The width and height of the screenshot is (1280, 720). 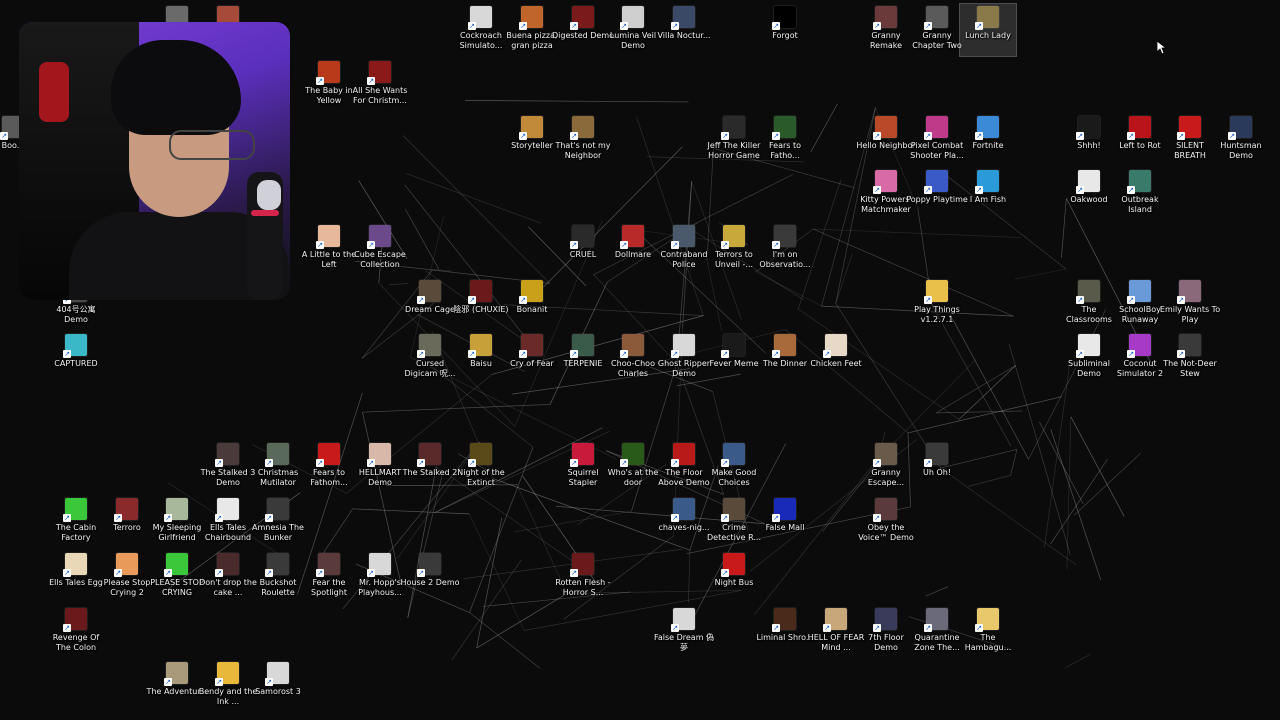 What do you see at coordinates (785, 30) in the screenshot?
I see `desktop-shortcut: ↗ Forgot` at bounding box center [785, 30].